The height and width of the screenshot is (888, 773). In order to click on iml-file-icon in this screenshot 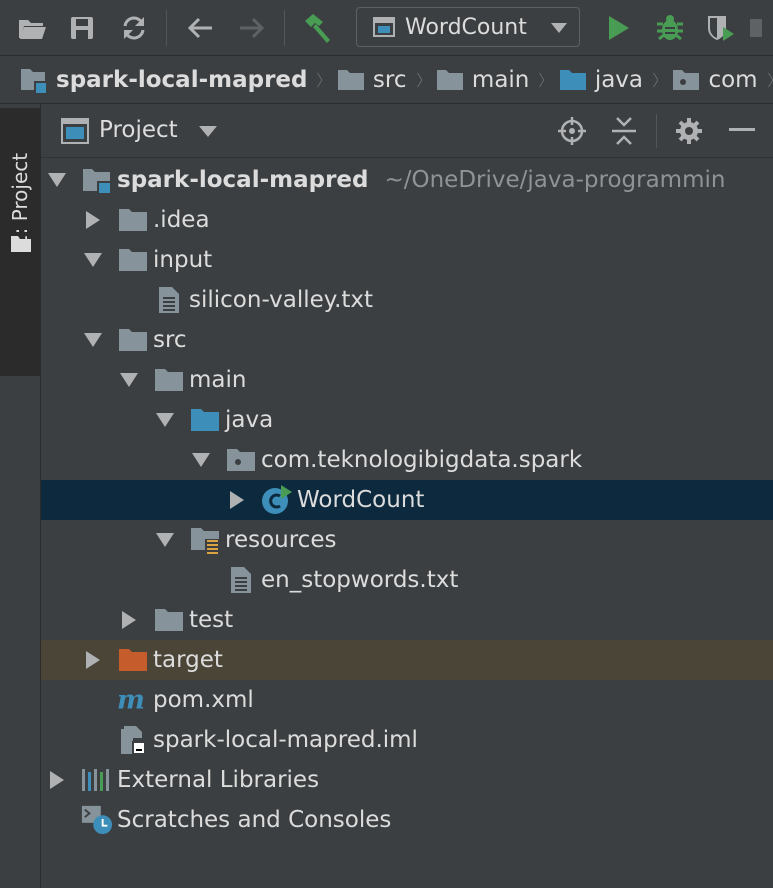, I will do `click(133, 740)`.